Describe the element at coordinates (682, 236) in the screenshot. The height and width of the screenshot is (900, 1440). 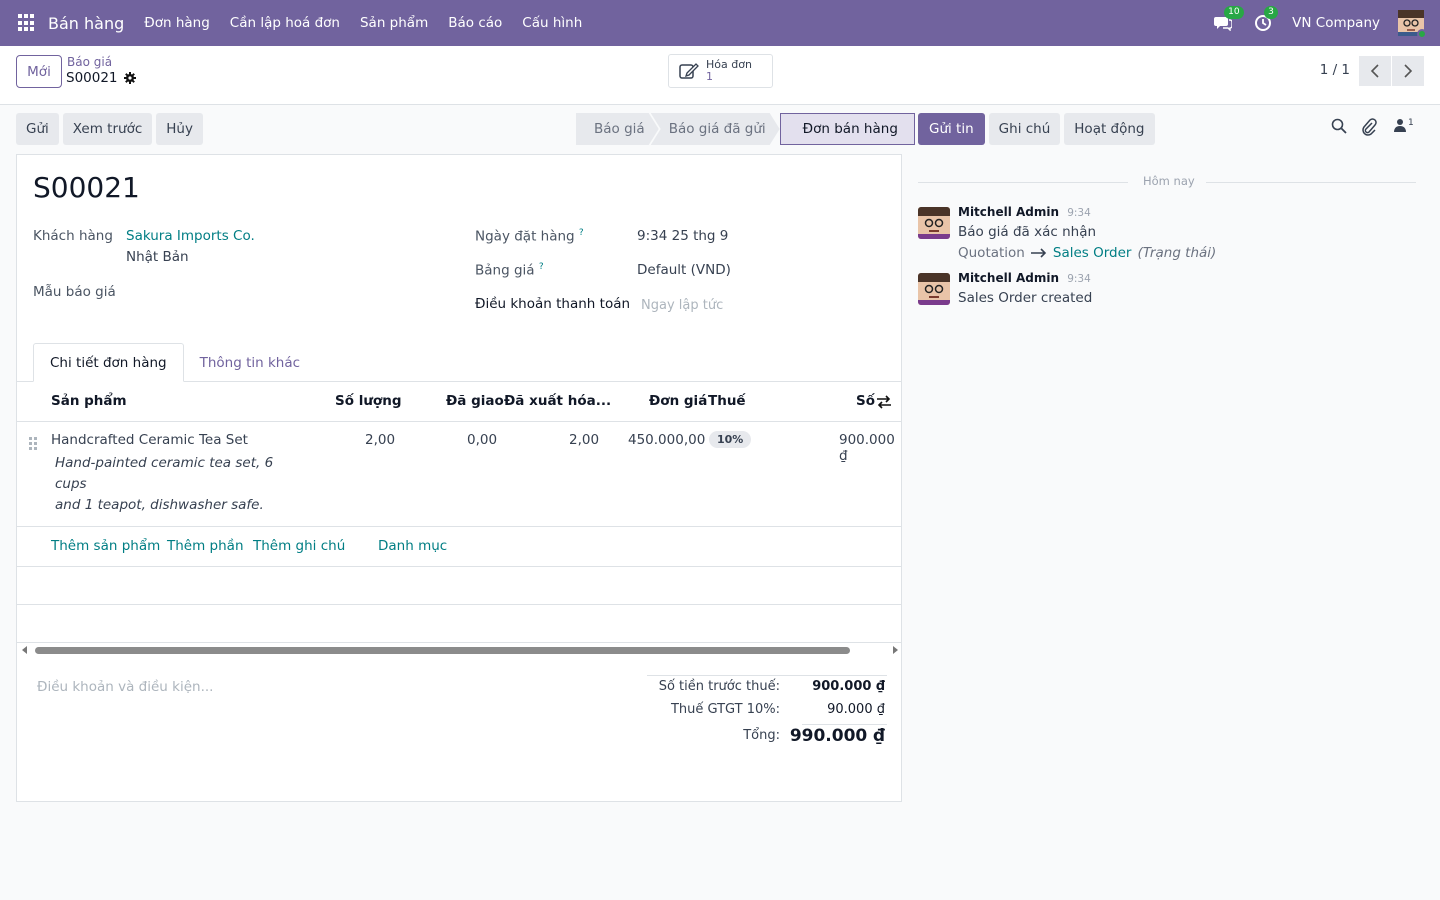
I see `order-date-value: 9:34 25 thg 9` at that location.